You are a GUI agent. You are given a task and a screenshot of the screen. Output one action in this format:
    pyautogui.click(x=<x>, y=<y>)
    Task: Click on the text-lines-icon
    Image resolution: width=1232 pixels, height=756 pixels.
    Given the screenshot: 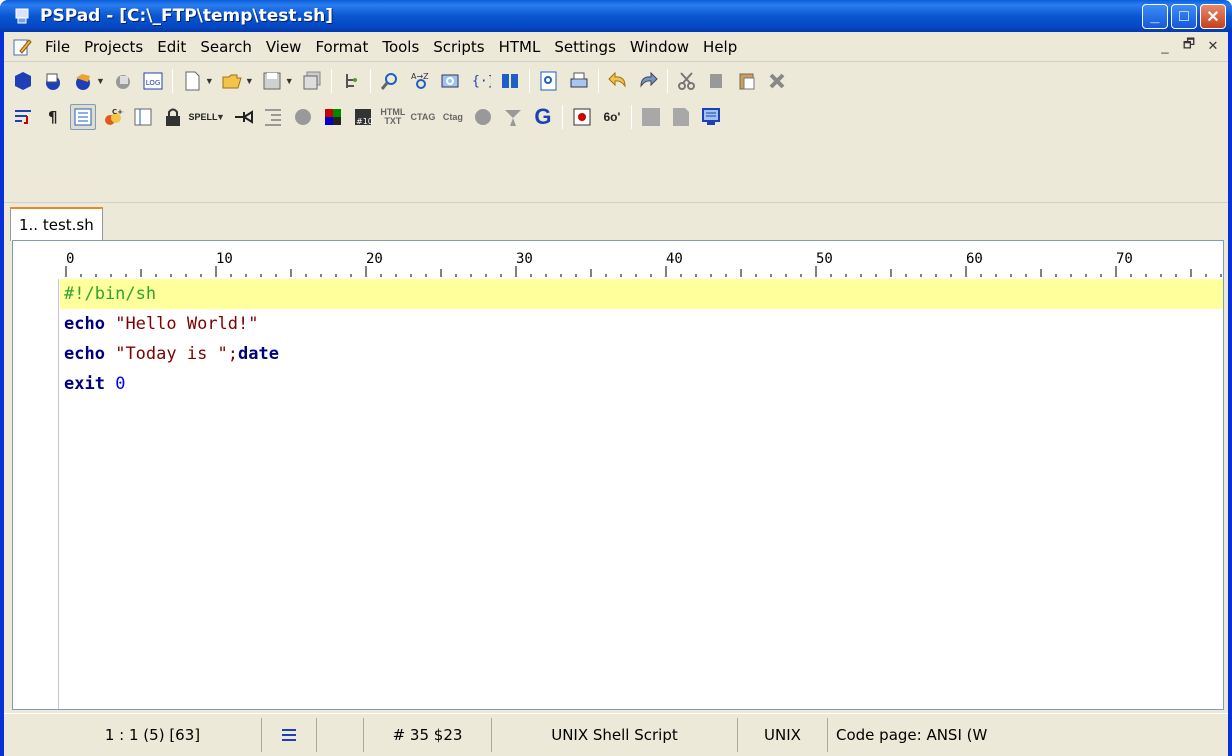 What is the action you would take?
    pyautogui.click(x=289, y=735)
    